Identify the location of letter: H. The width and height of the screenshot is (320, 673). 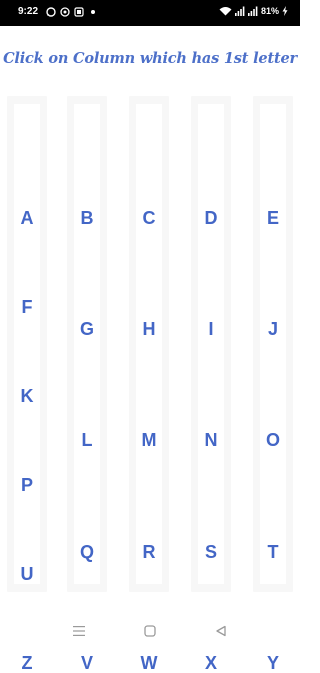
(149, 329).